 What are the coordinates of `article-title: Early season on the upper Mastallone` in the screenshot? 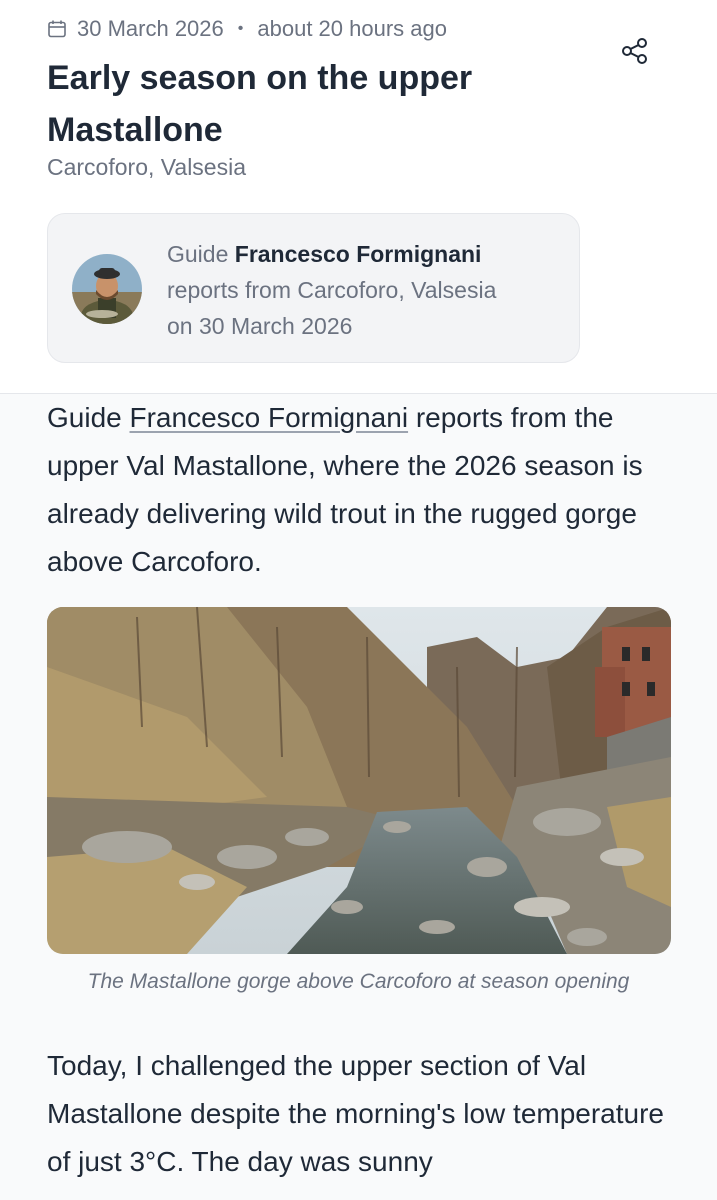 It's located at (260, 104).